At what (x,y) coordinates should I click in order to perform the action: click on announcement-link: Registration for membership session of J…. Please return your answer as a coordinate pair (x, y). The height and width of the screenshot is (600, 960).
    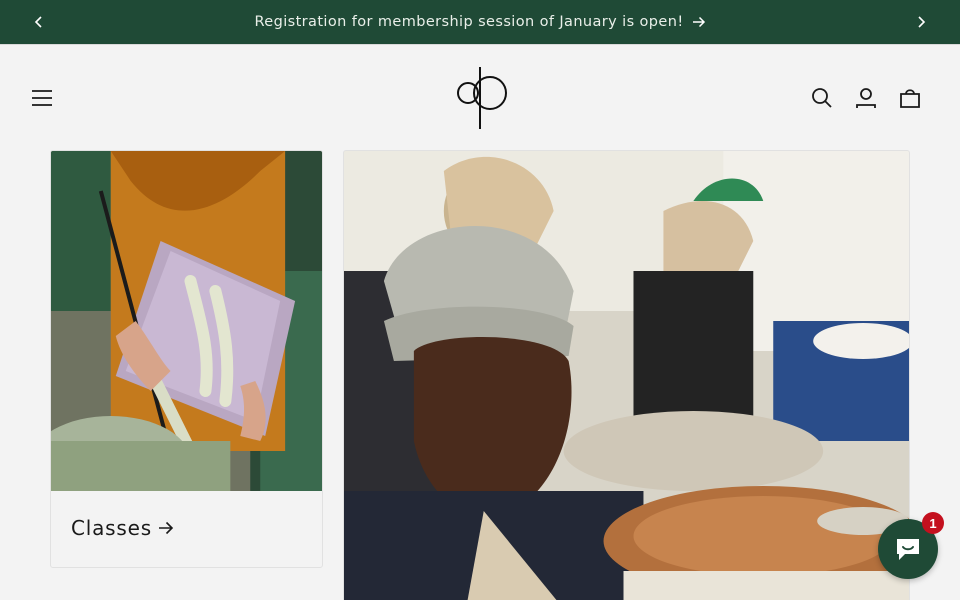
    Looking at the image, I should click on (479, 22).